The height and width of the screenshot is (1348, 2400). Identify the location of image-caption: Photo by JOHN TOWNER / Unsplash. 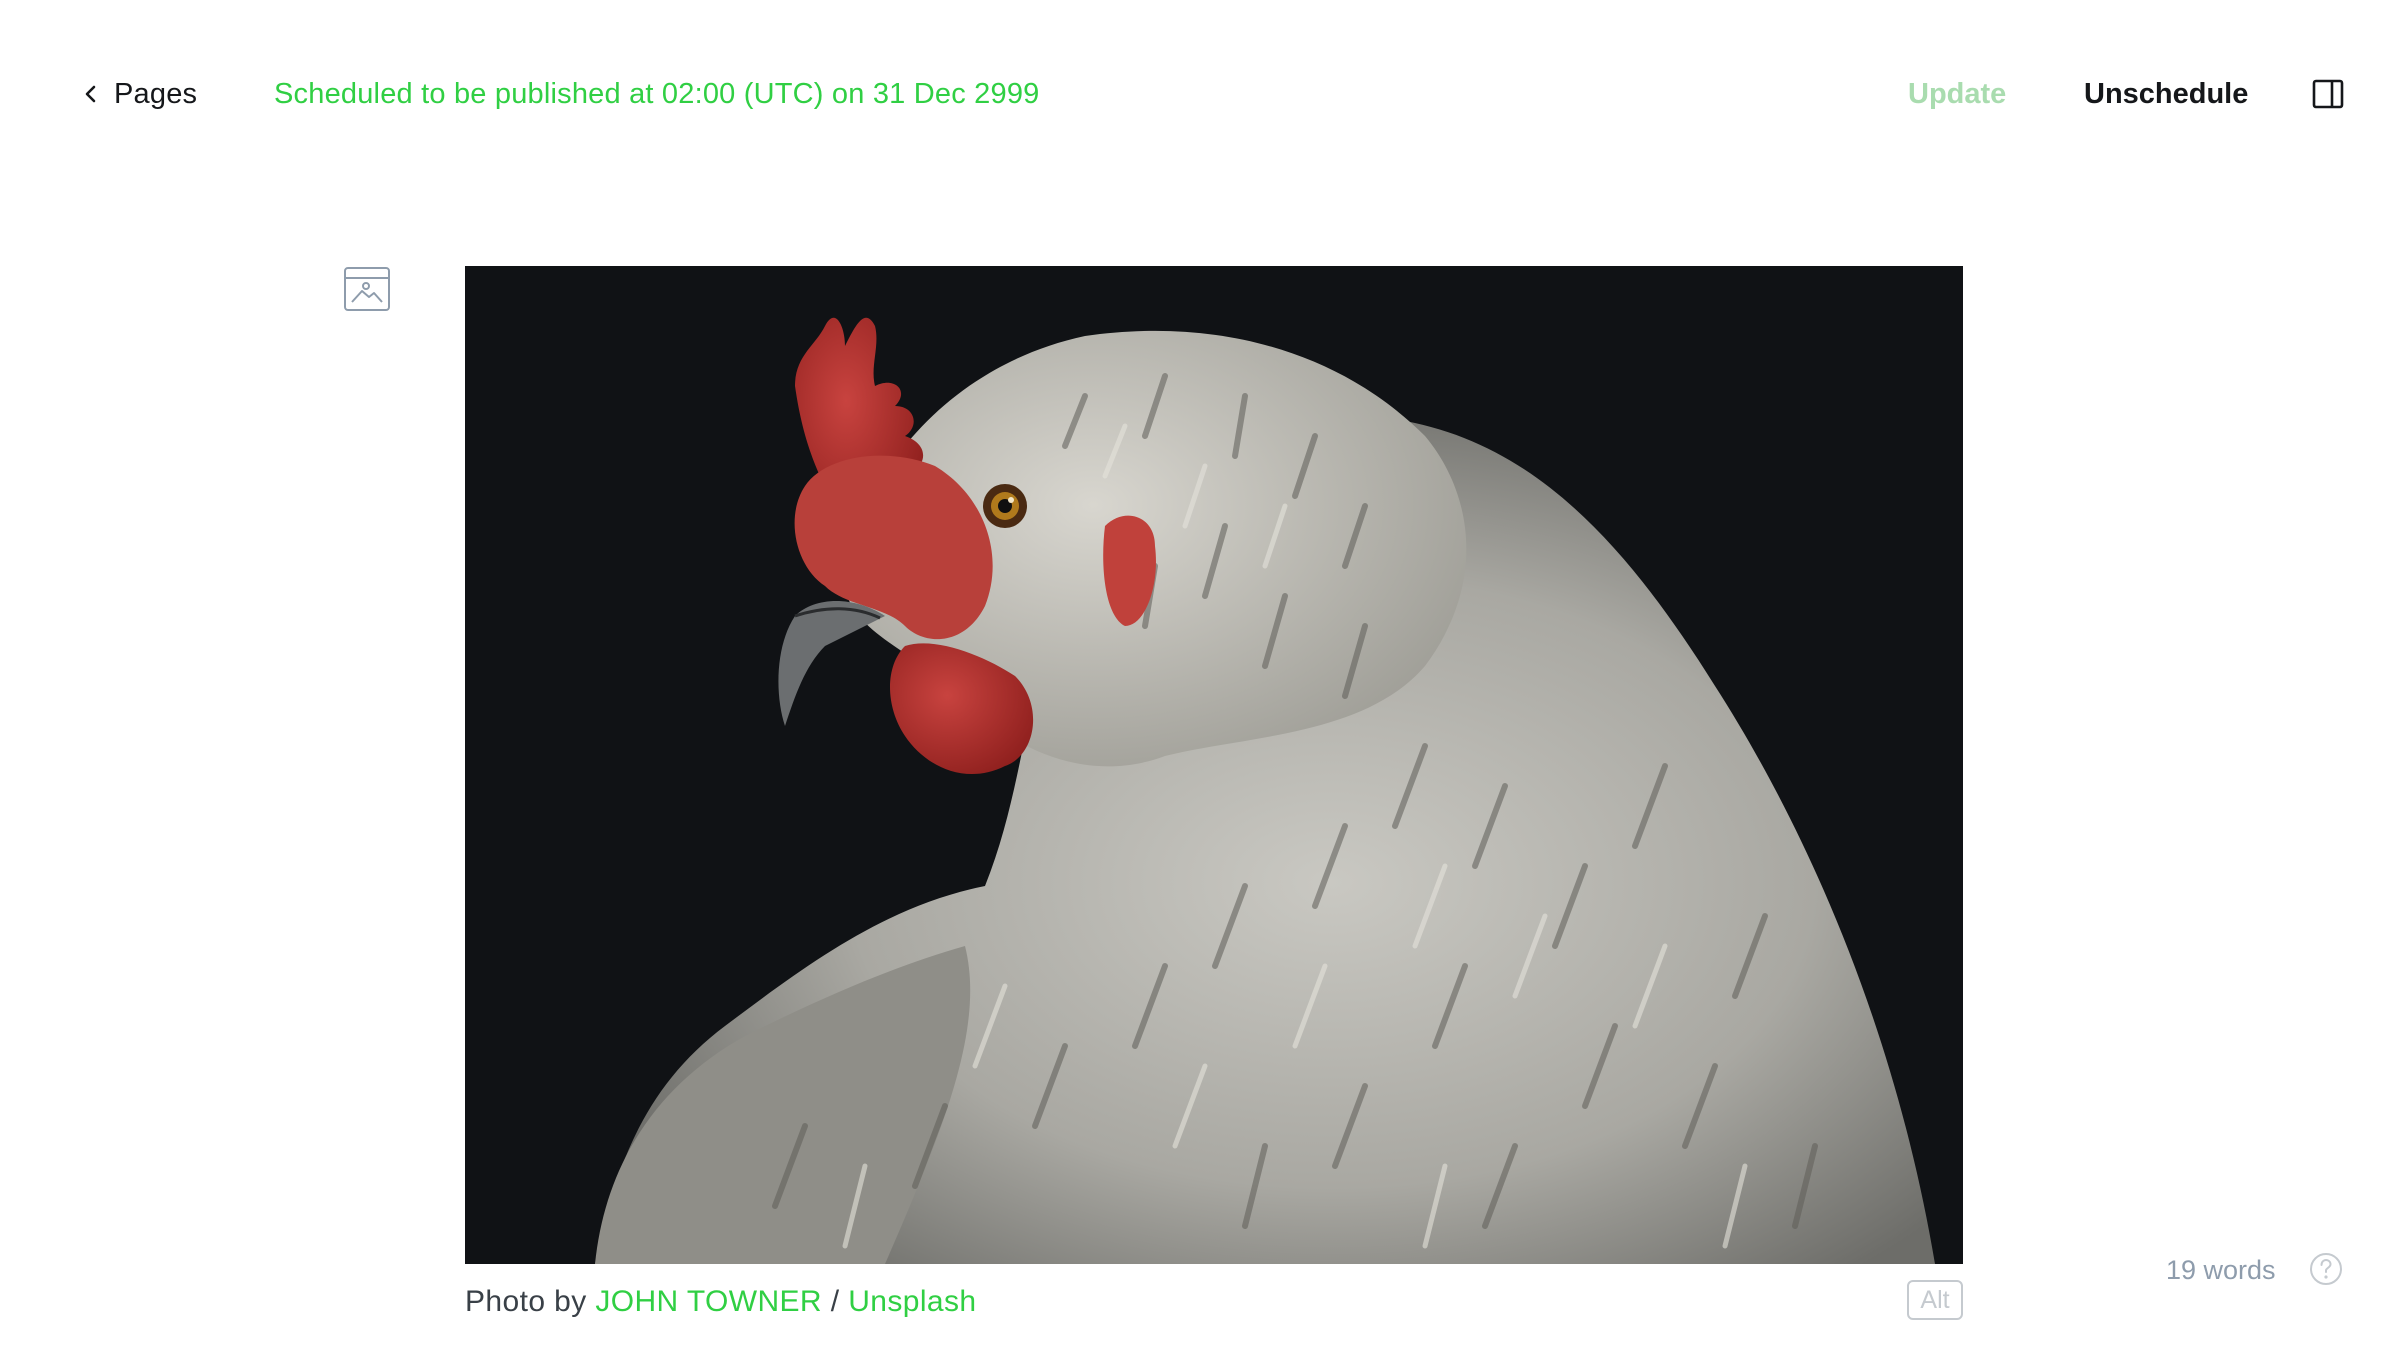
(721, 1302).